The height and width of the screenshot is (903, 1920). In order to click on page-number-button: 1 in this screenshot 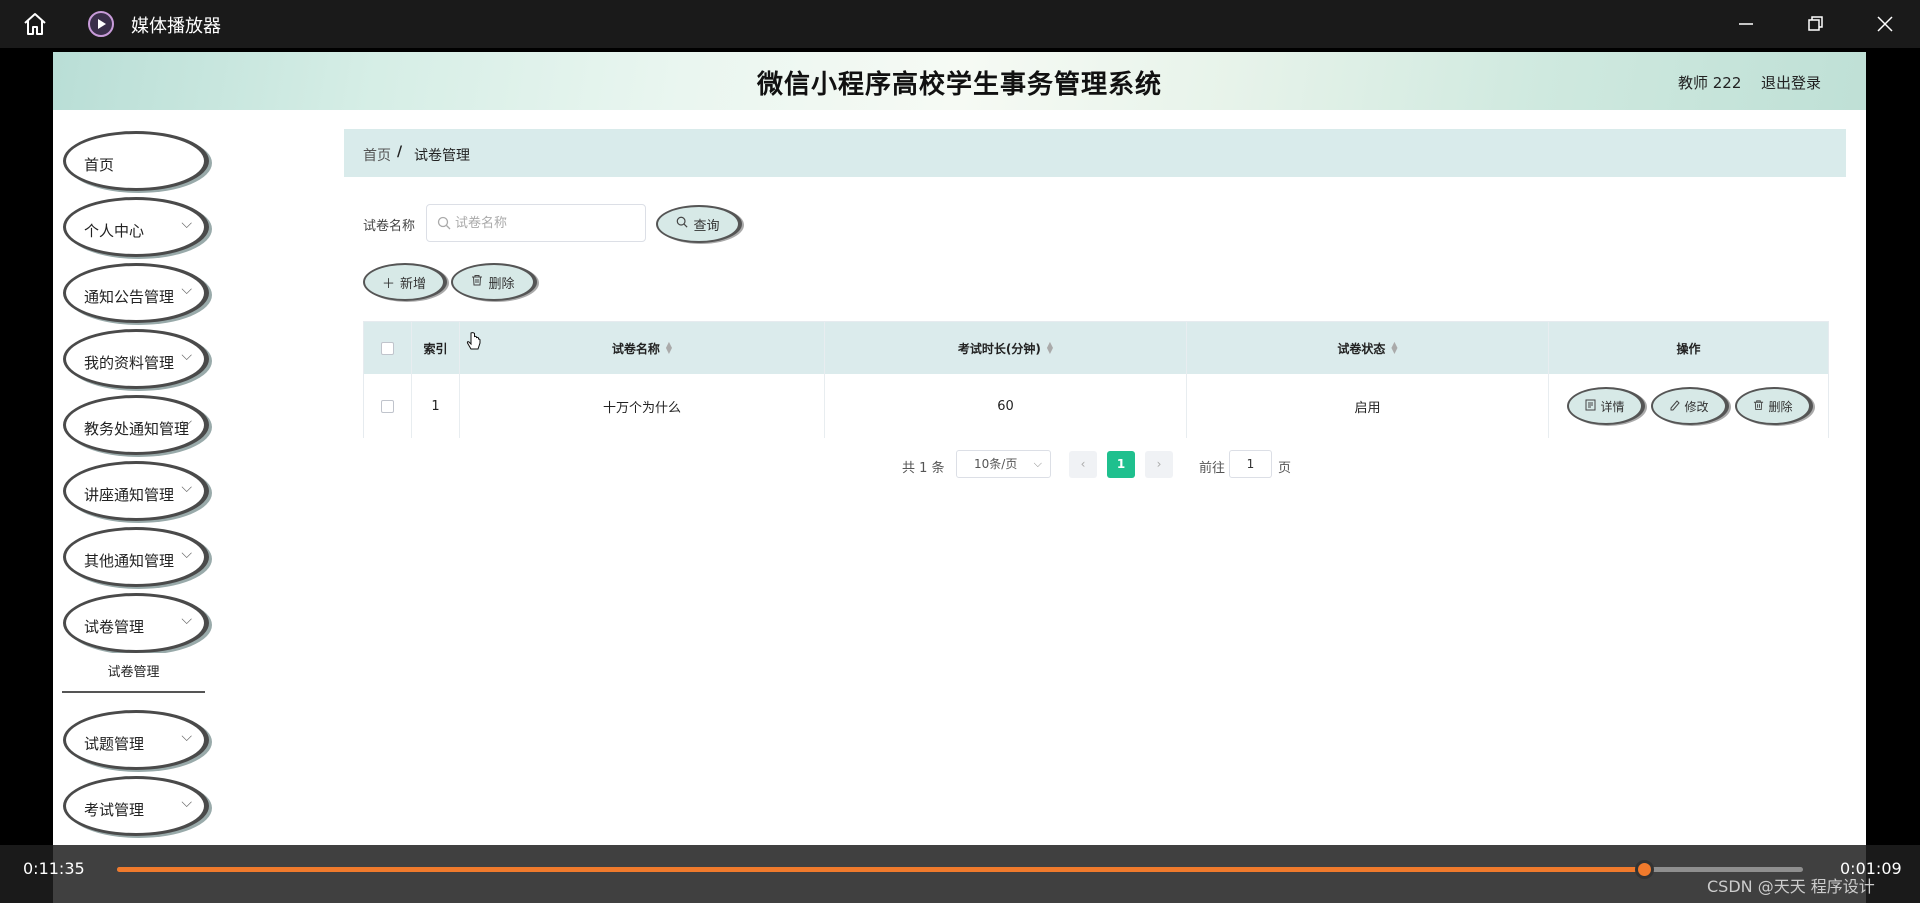, I will do `click(1121, 464)`.